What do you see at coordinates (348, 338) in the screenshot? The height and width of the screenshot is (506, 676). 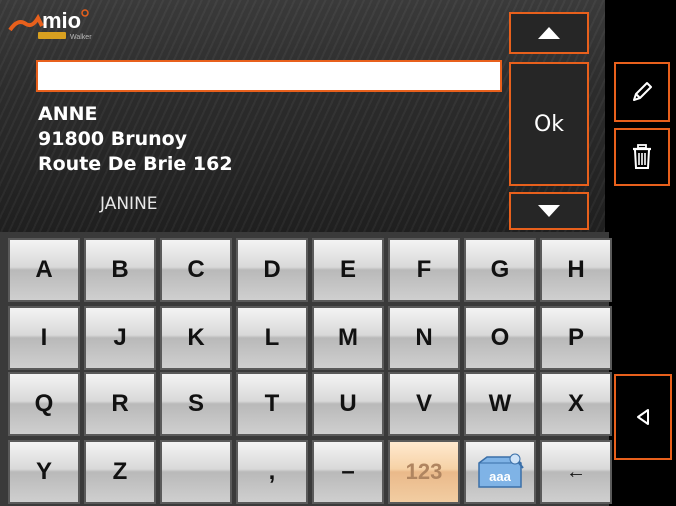 I see `key-m: M` at bounding box center [348, 338].